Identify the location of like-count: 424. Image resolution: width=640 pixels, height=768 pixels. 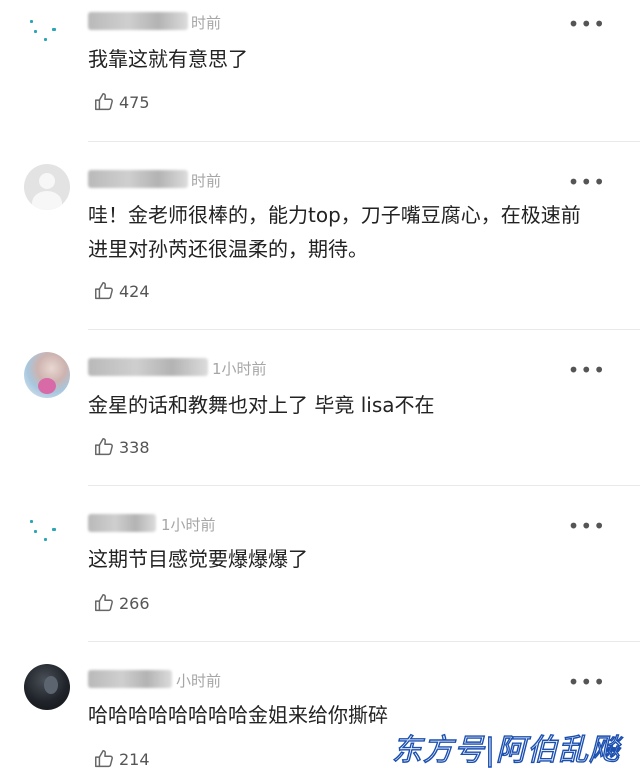
(134, 291).